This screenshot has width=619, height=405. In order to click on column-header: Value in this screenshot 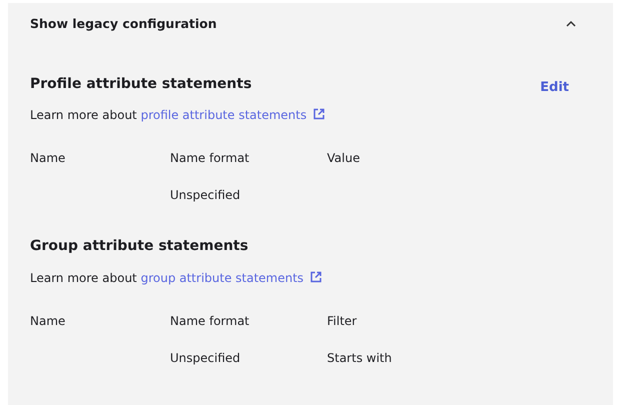, I will do `click(343, 158)`.